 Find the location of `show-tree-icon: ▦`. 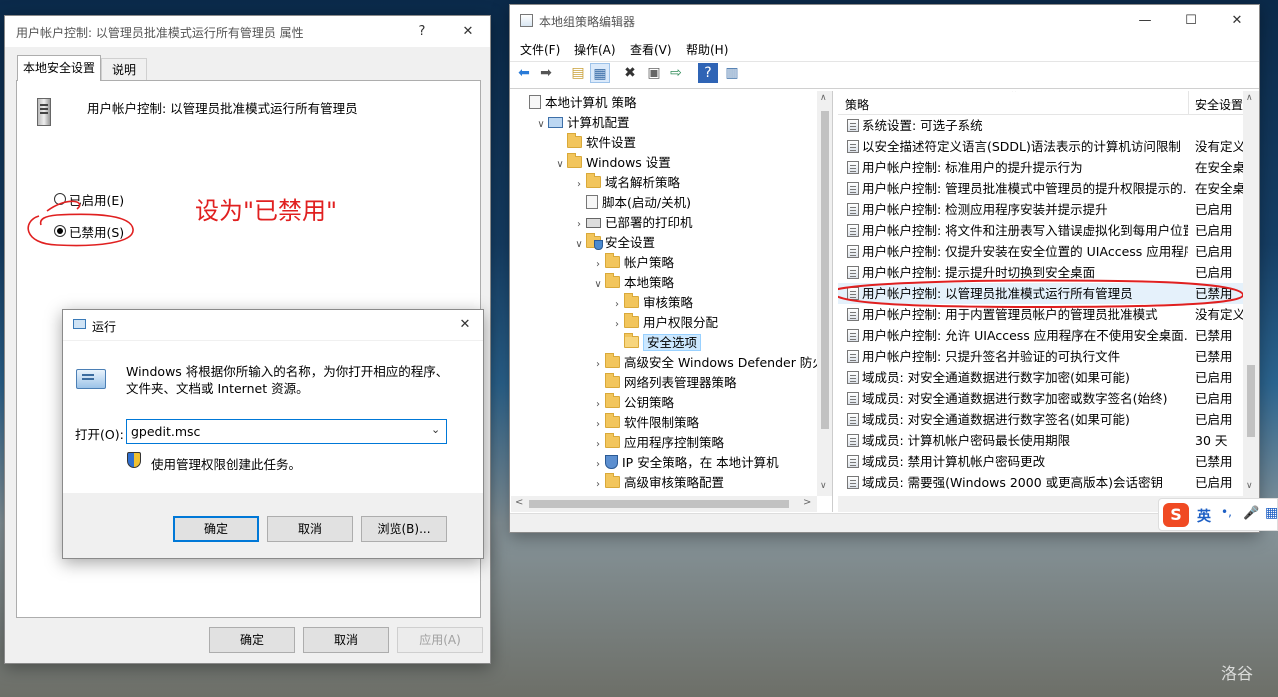

show-tree-icon: ▦ is located at coordinates (600, 73).